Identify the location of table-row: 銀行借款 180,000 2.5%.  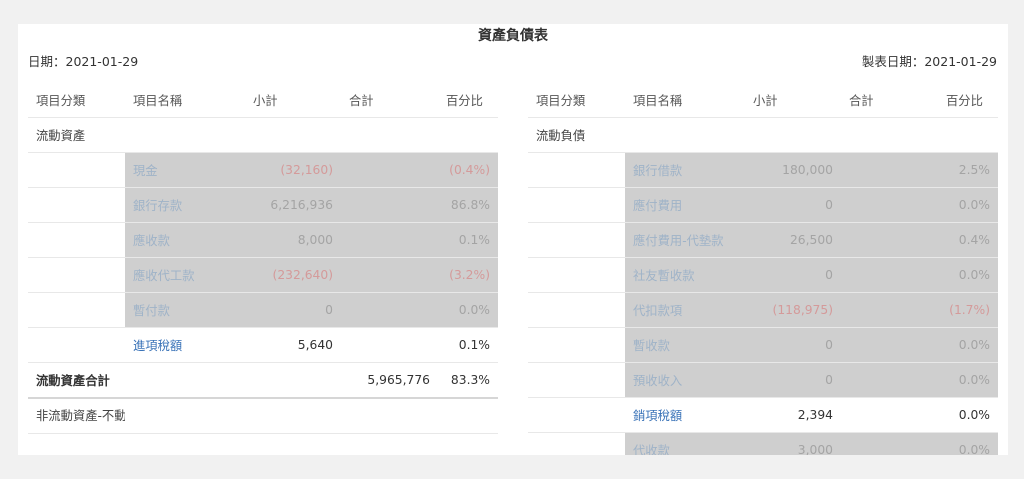
(763, 170).